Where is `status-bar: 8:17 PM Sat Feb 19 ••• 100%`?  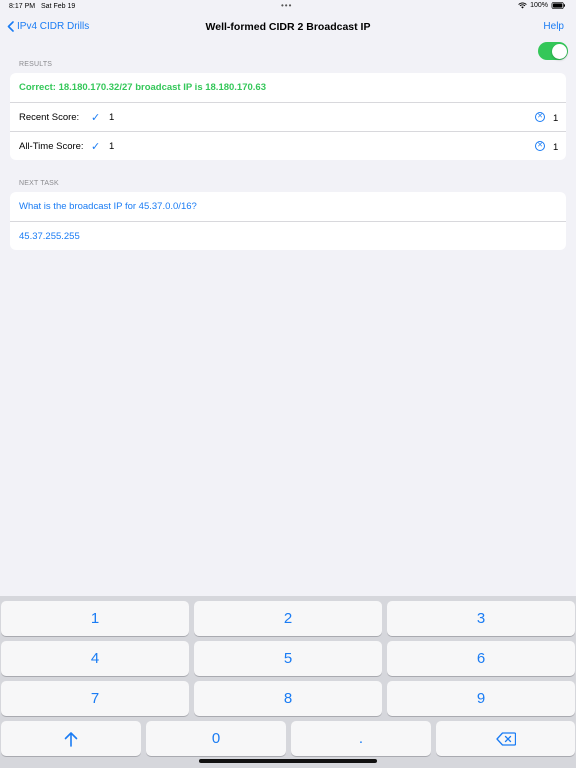
status-bar: 8:17 PM Sat Feb 19 ••• 100% is located at coordinates (288, 7).